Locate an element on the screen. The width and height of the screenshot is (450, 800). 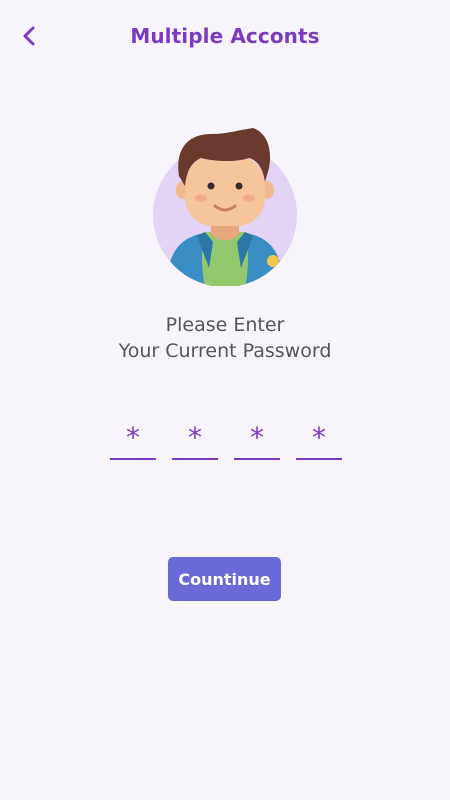
password-prompt: Please Enter Your Current Password is located at coordinates (225, 338).